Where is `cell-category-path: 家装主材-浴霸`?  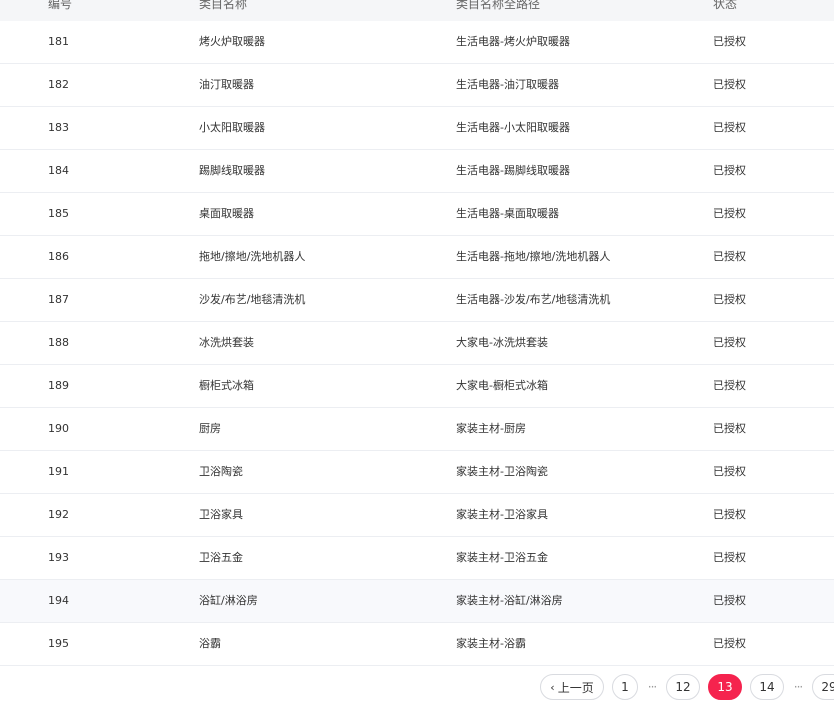 cell-category-path: 家装主材-浴霸 is located at coordinates (491, 643).